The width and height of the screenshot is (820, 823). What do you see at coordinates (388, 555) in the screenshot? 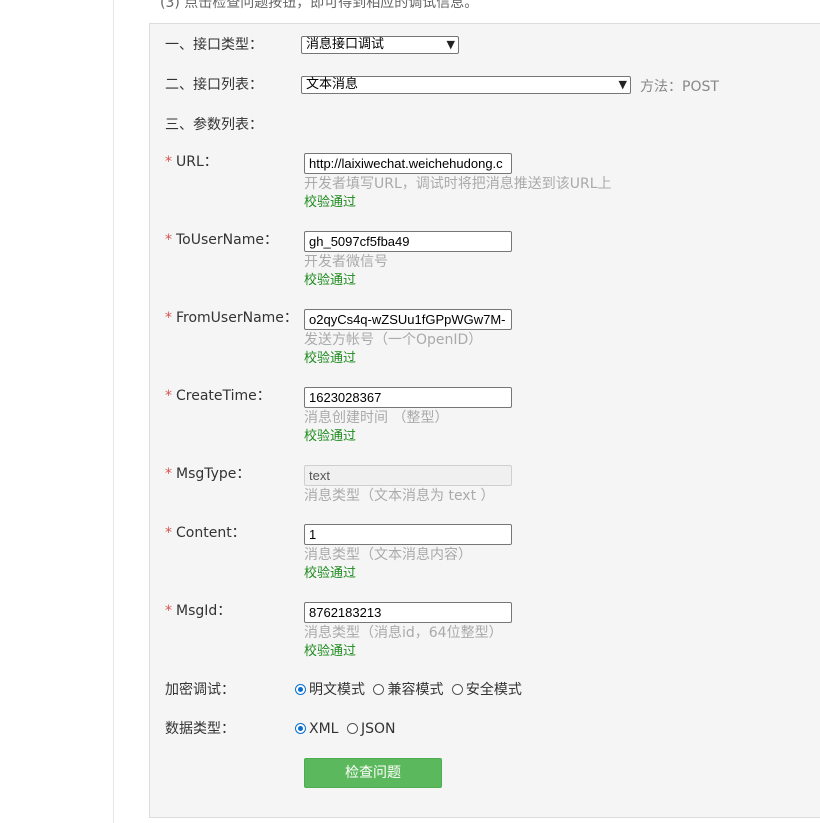
I see `content-hint: 消息类型（文本消息内容）` at bounding box center [388, 555].